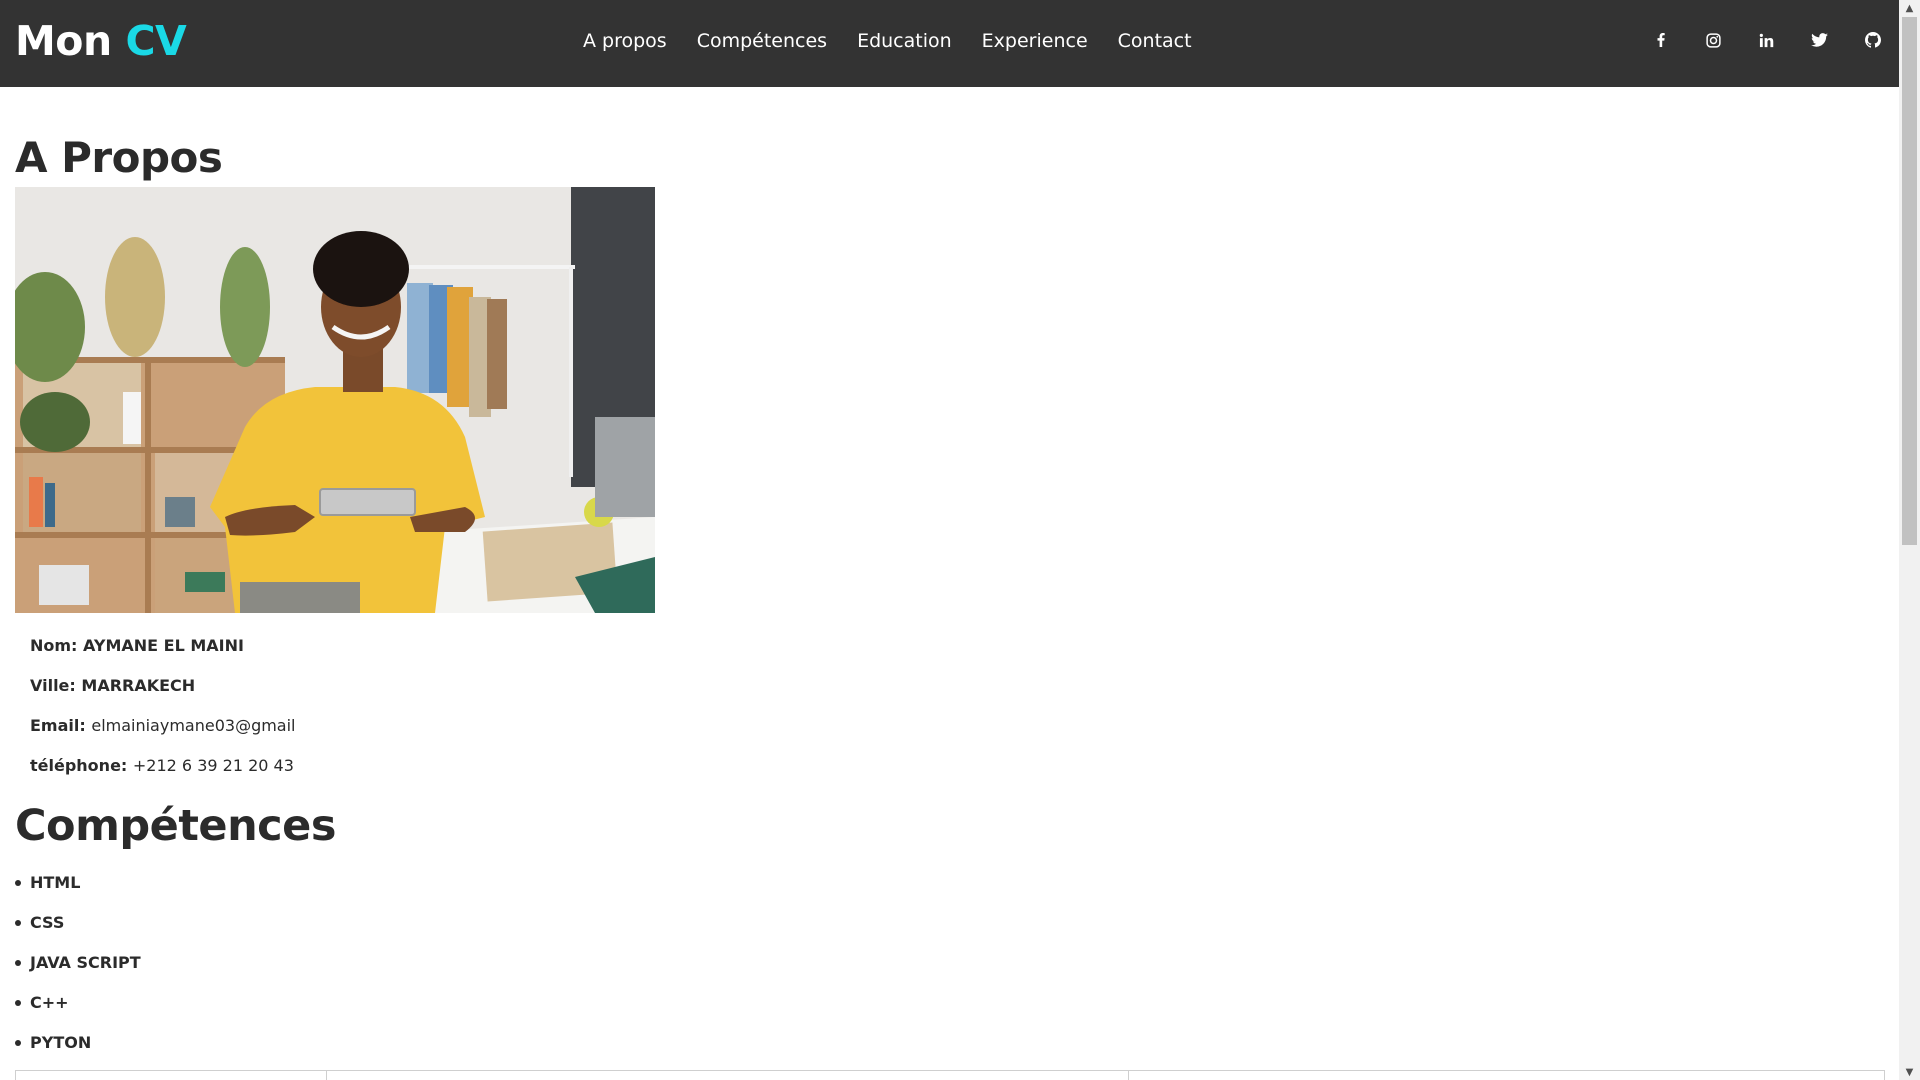 The width and height of the screenshot is (1920, 1080). Describe the element at coordinates (49, 1002) in the screenshot. I see `skill-label: C++` at that location.